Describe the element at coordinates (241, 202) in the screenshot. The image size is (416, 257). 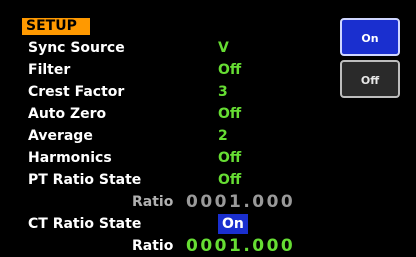
I see `pt-ratio-value: 0001.000` at that location.